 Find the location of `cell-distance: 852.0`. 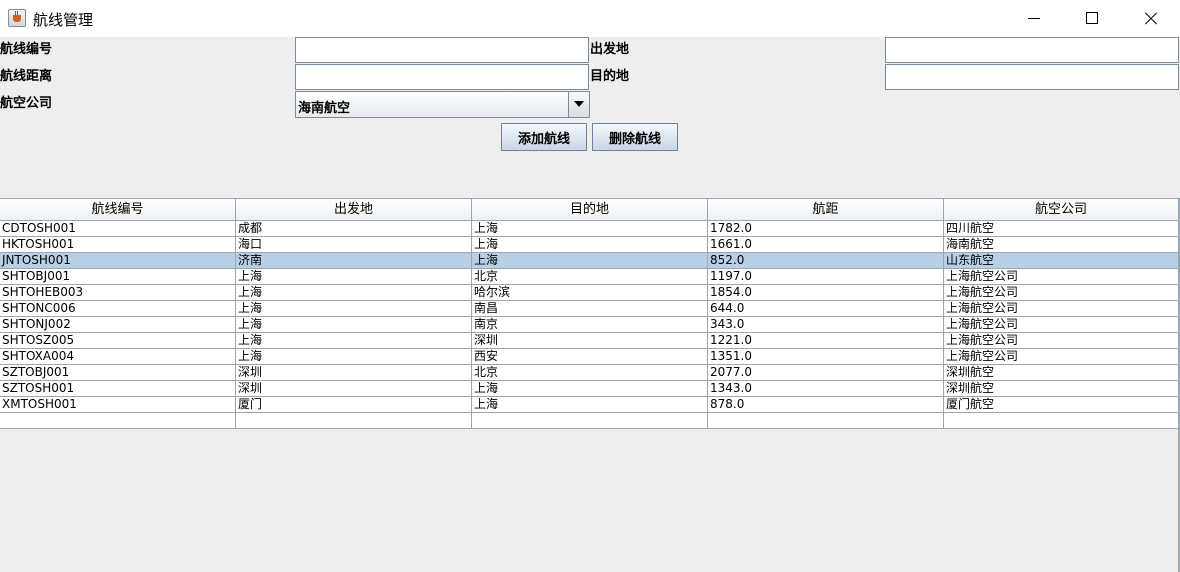

cell-distance: 852.0 is located at coordinates (826, 260).